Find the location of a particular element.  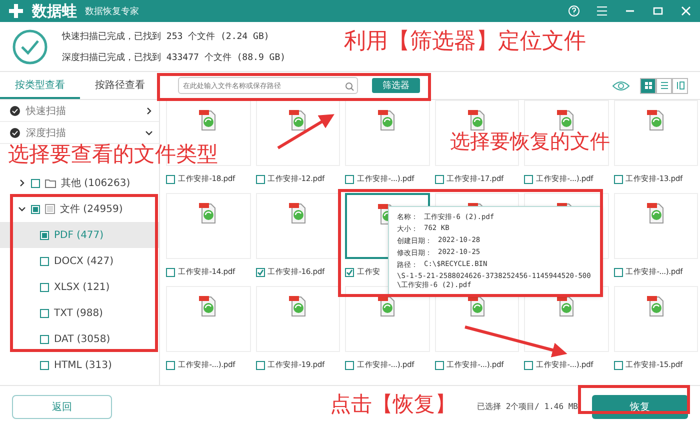

tree-label: HTML (313) is located at coordinates (83, 365).